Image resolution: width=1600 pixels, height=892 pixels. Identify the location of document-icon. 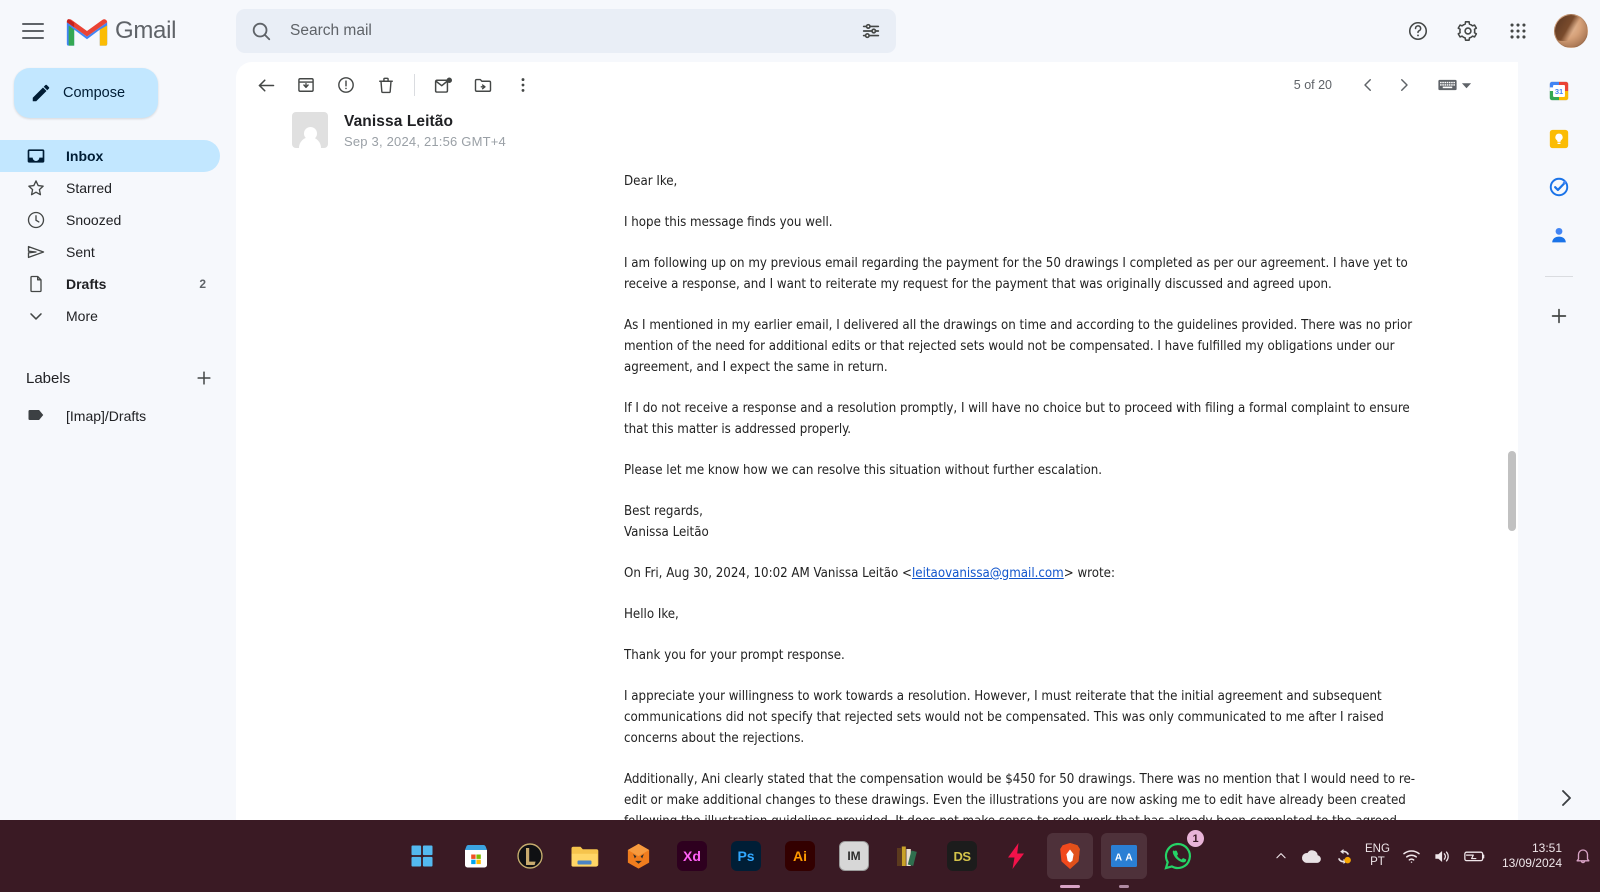
(36, 284).